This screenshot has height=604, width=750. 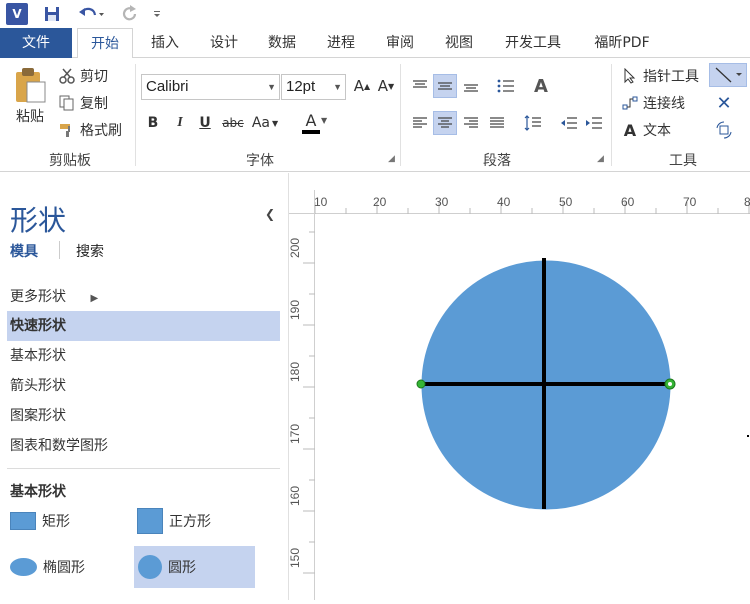 What do you see at coordinates (38, 297) in the screenshot?
I see `more-shapes-label: 更多形状` at bounding box center [38, 297].